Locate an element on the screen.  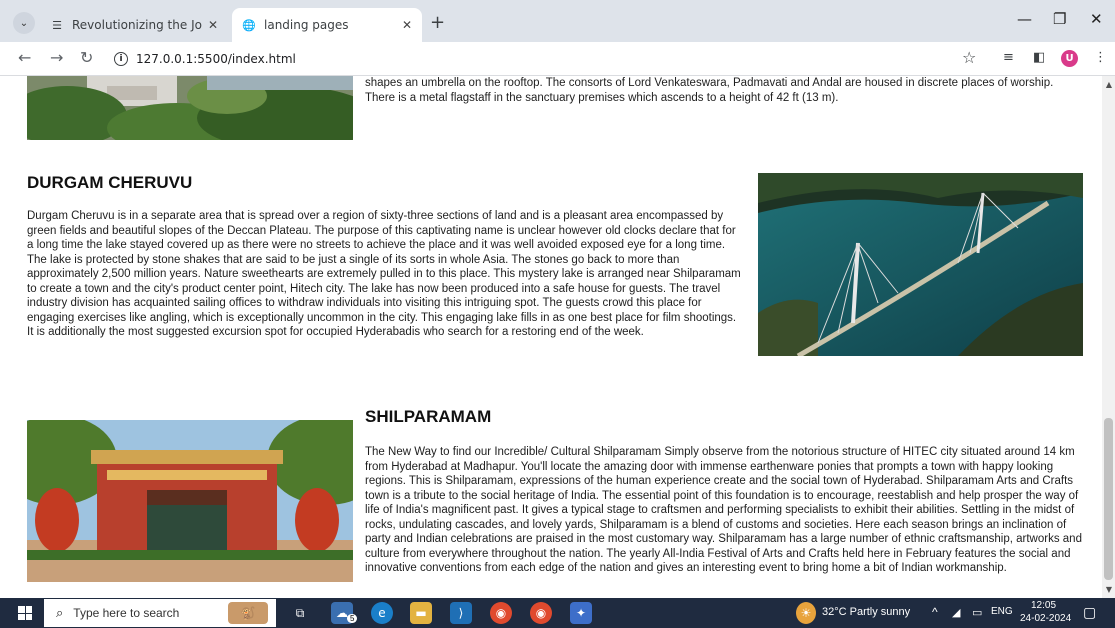
tab-title: landing pages is located at coordinates (306, 25).